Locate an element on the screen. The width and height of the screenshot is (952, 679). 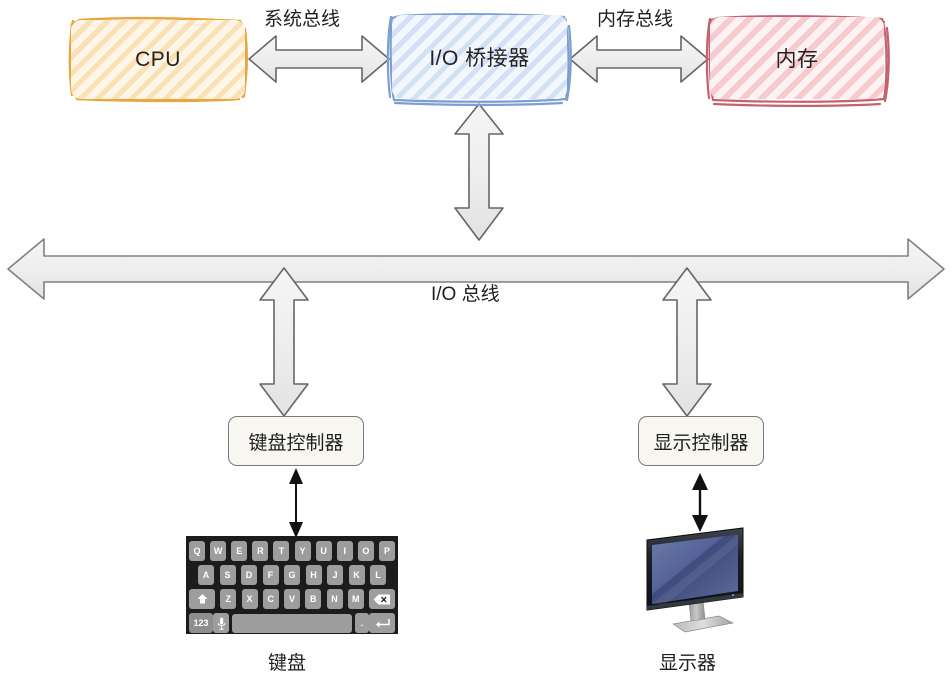
node-display-controller: 显示控制器 is located at coordinates (701, 441).